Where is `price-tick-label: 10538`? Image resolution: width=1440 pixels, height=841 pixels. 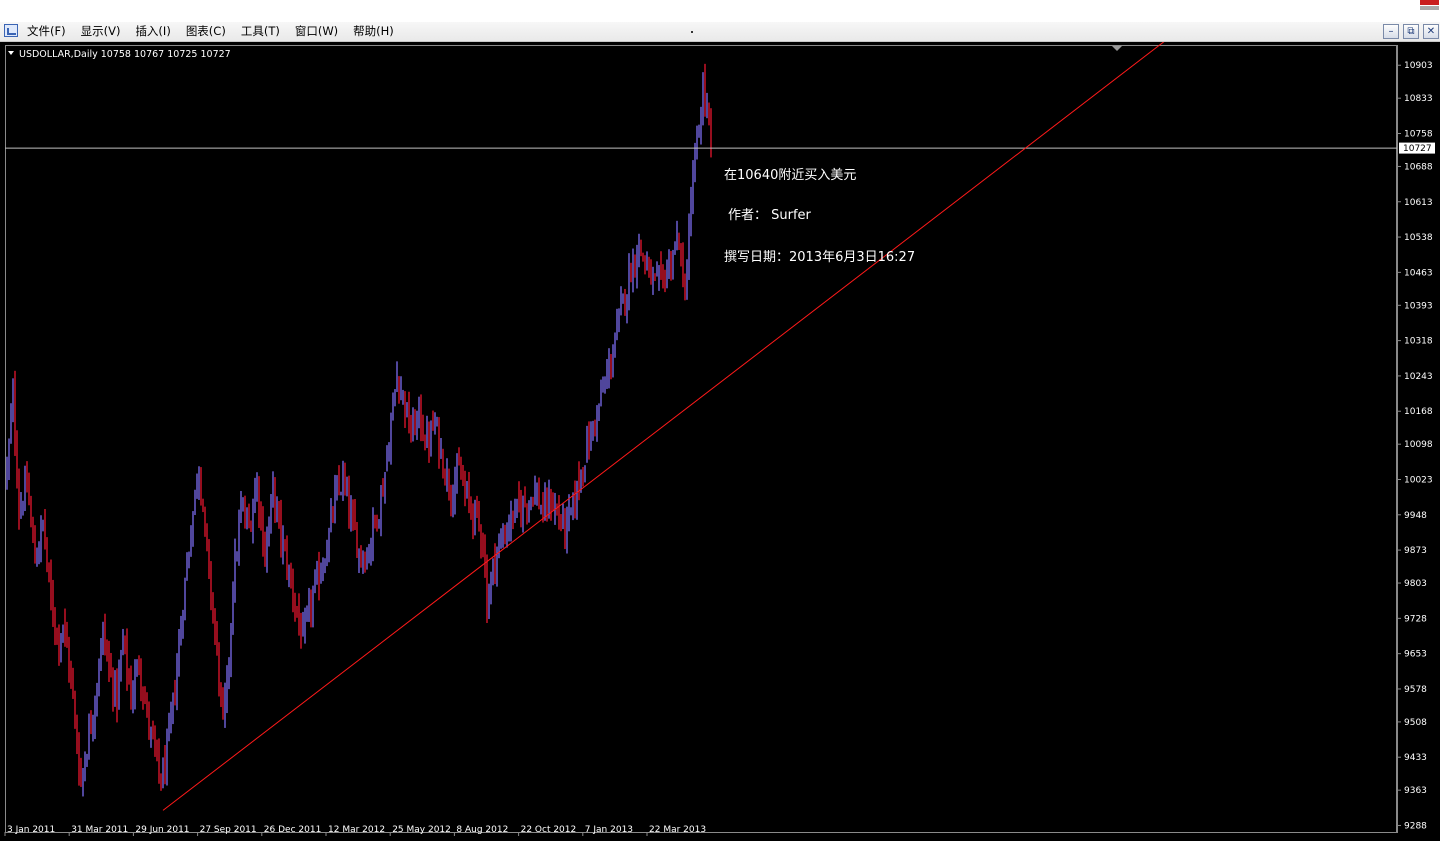 price-tick-label: 10538 is located at coordinates (1418, 238).